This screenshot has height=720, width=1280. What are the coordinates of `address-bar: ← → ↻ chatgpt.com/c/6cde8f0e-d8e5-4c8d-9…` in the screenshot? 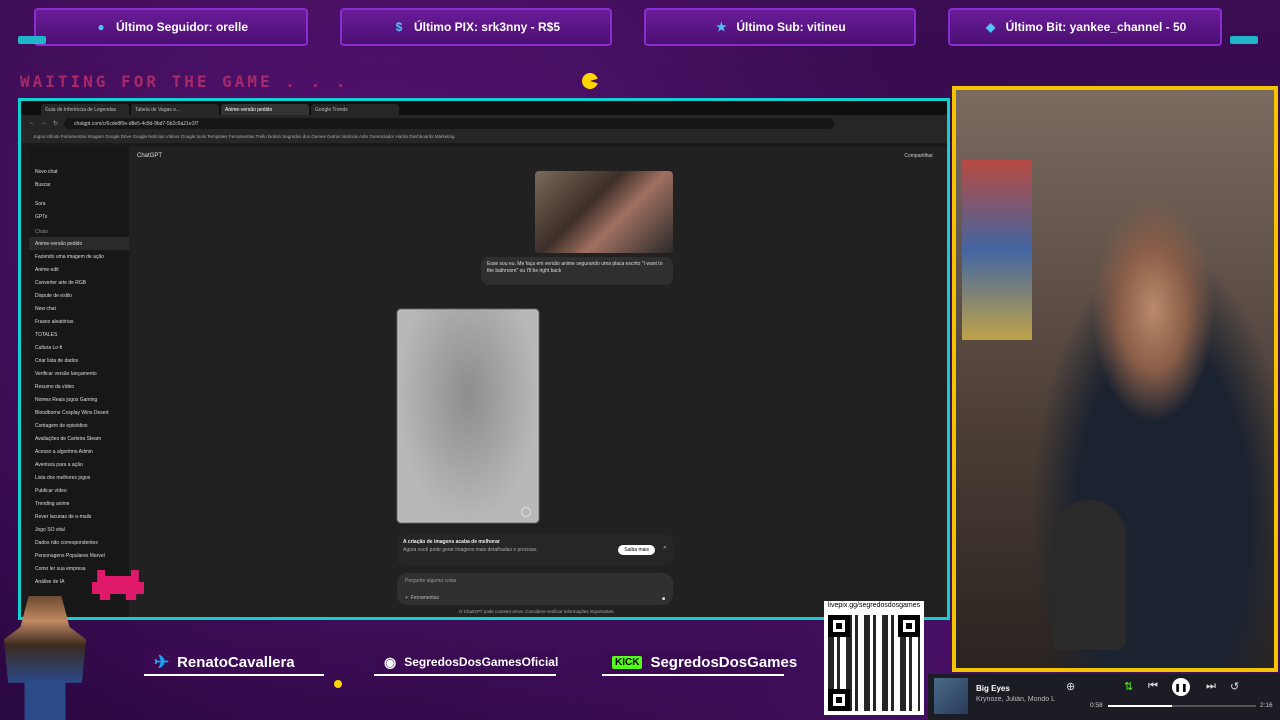 It's located at (484, 123).